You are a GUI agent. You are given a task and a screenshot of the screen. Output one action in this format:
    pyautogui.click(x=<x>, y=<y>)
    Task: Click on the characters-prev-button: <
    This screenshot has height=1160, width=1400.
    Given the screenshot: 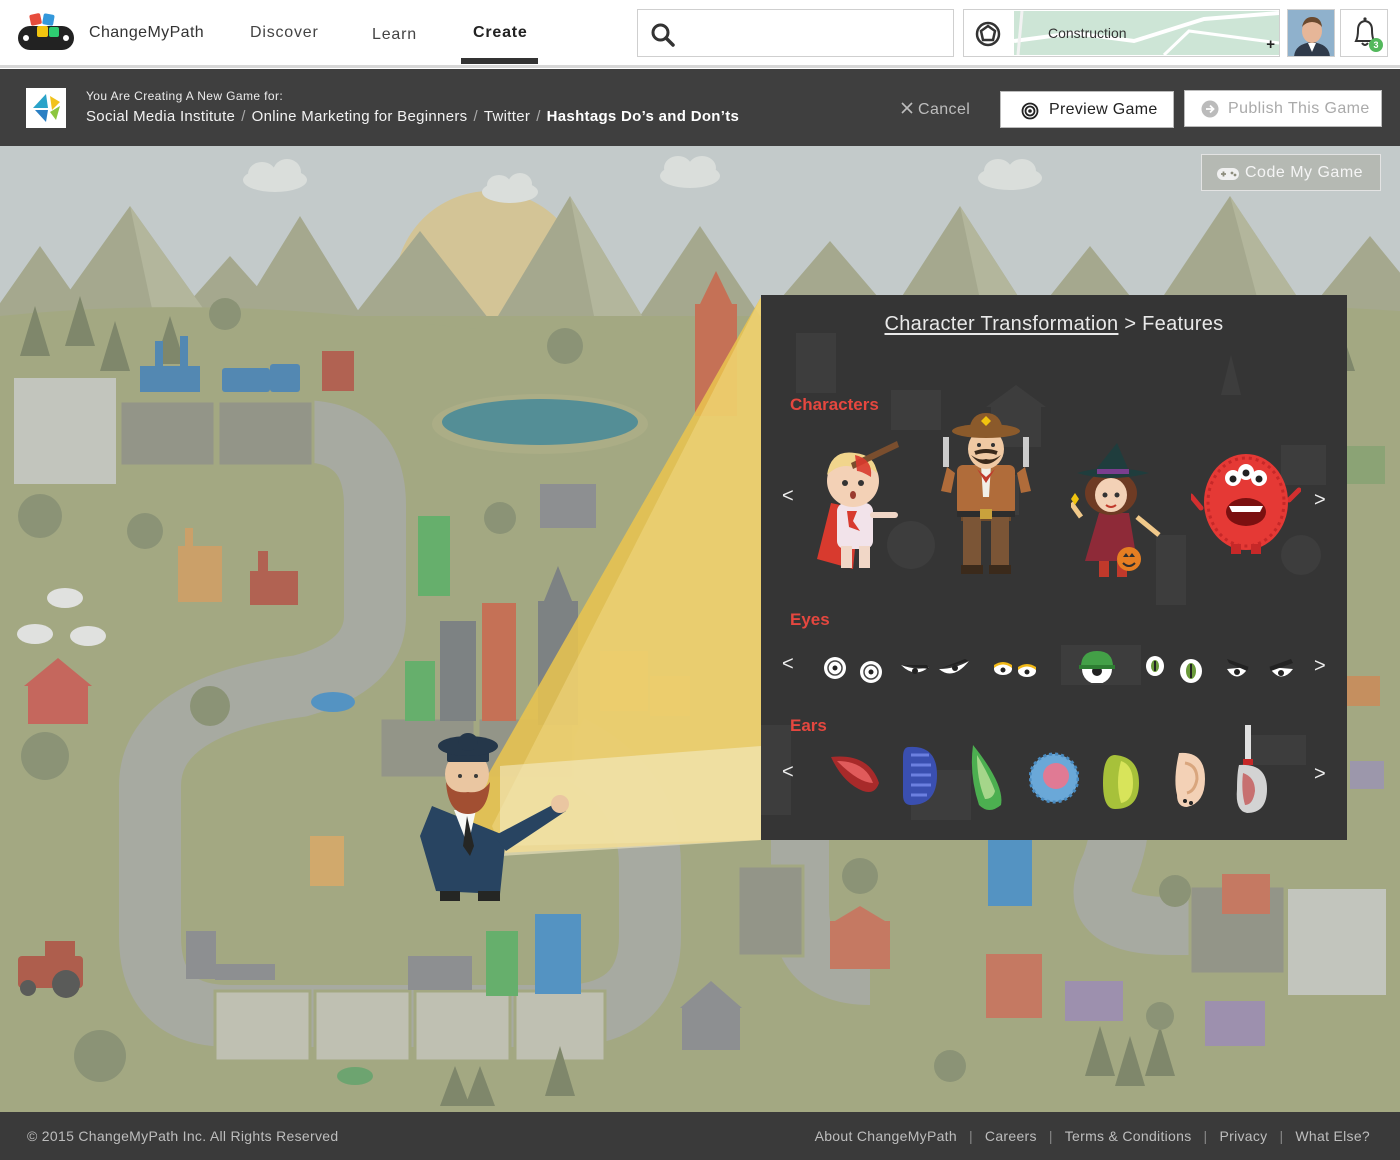 What is the action you would take?
    pyautogui.click(x=788, y=496)
    